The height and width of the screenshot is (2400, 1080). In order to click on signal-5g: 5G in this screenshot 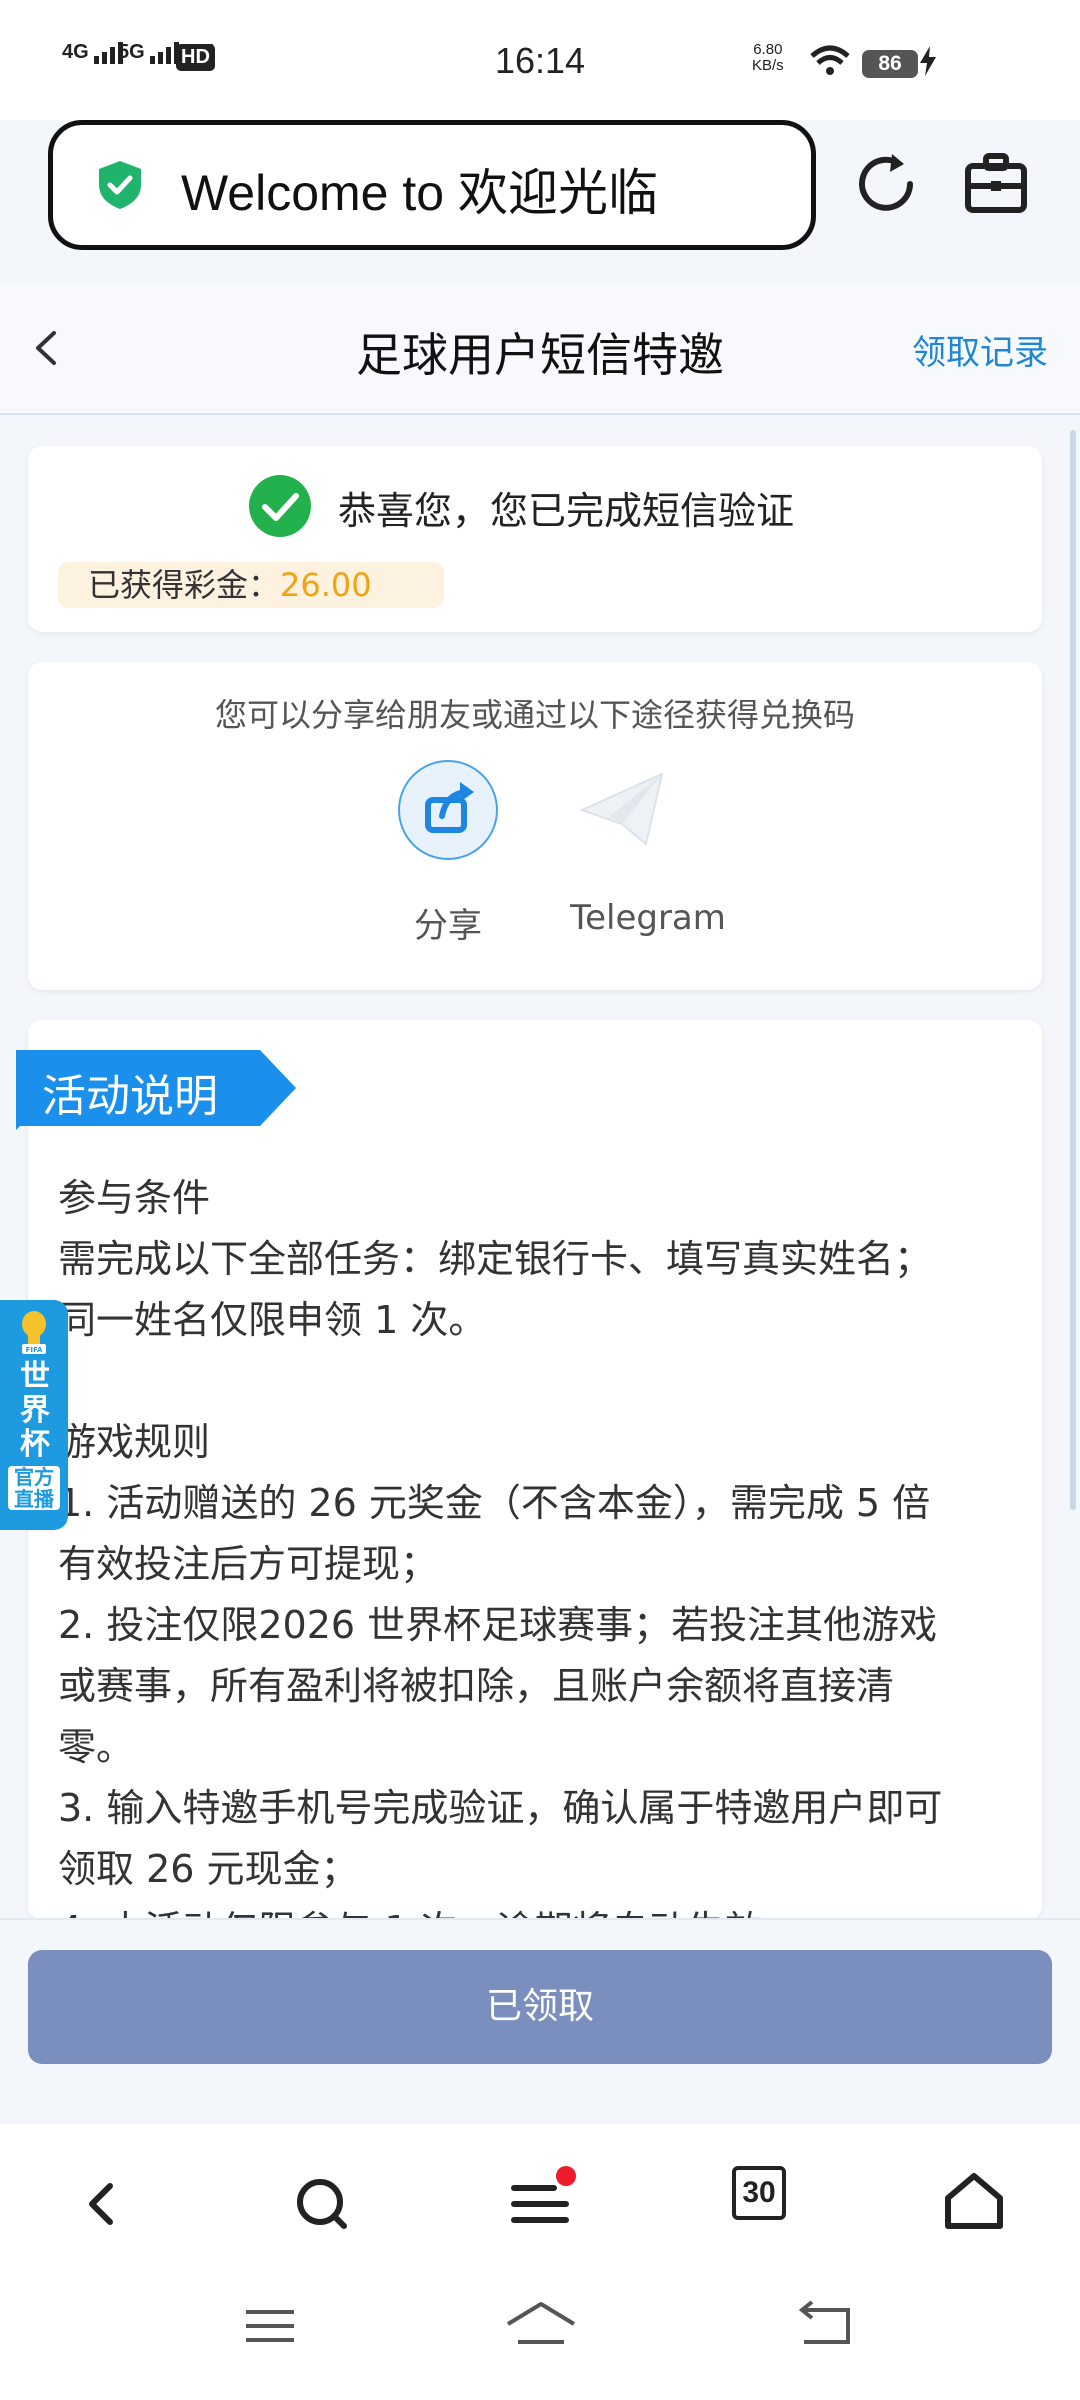, I will do `click(149, 52)`.